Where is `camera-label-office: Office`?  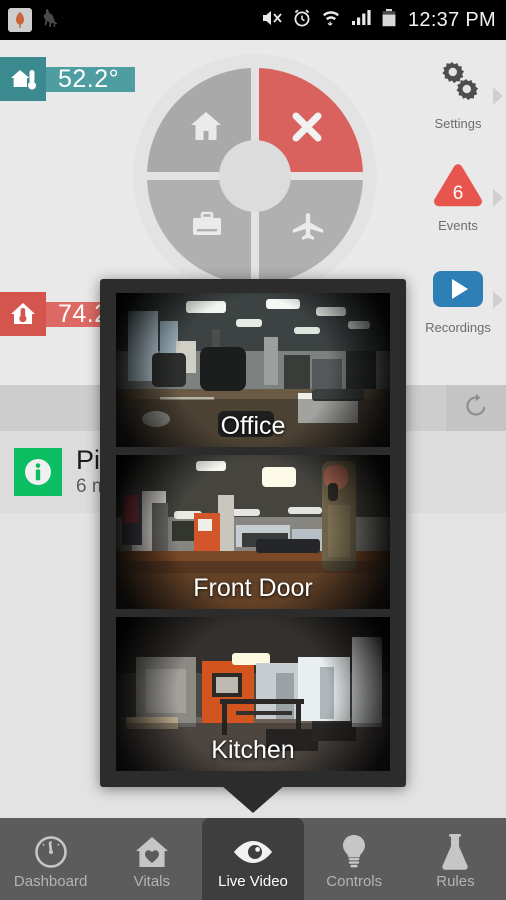 camera-label-office: Office is located at coordinates (253, 426).